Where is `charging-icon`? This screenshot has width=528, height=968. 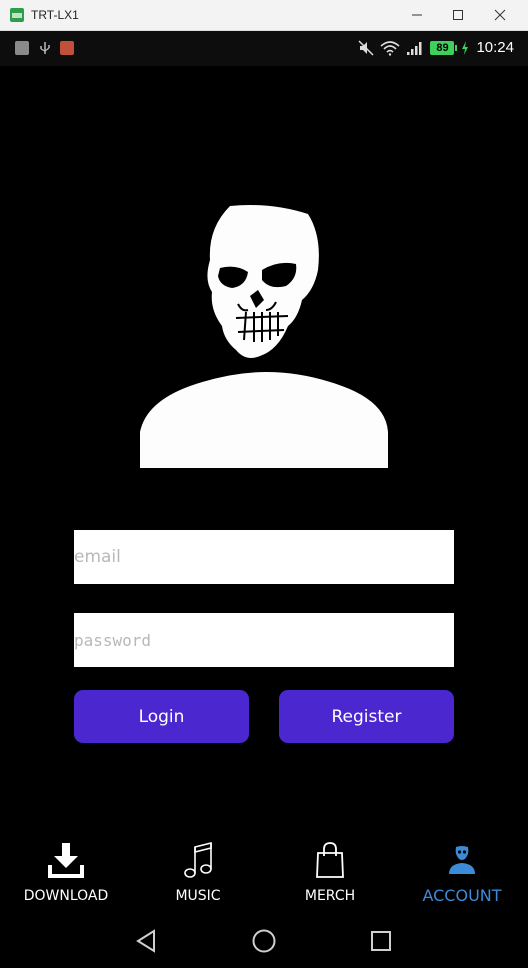 charging-icon is located at coordinates (465, 47).